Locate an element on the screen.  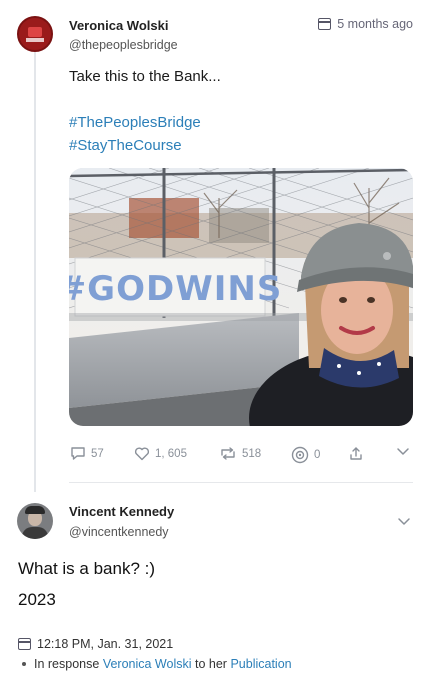
divider is located at coordinates (241, 482).